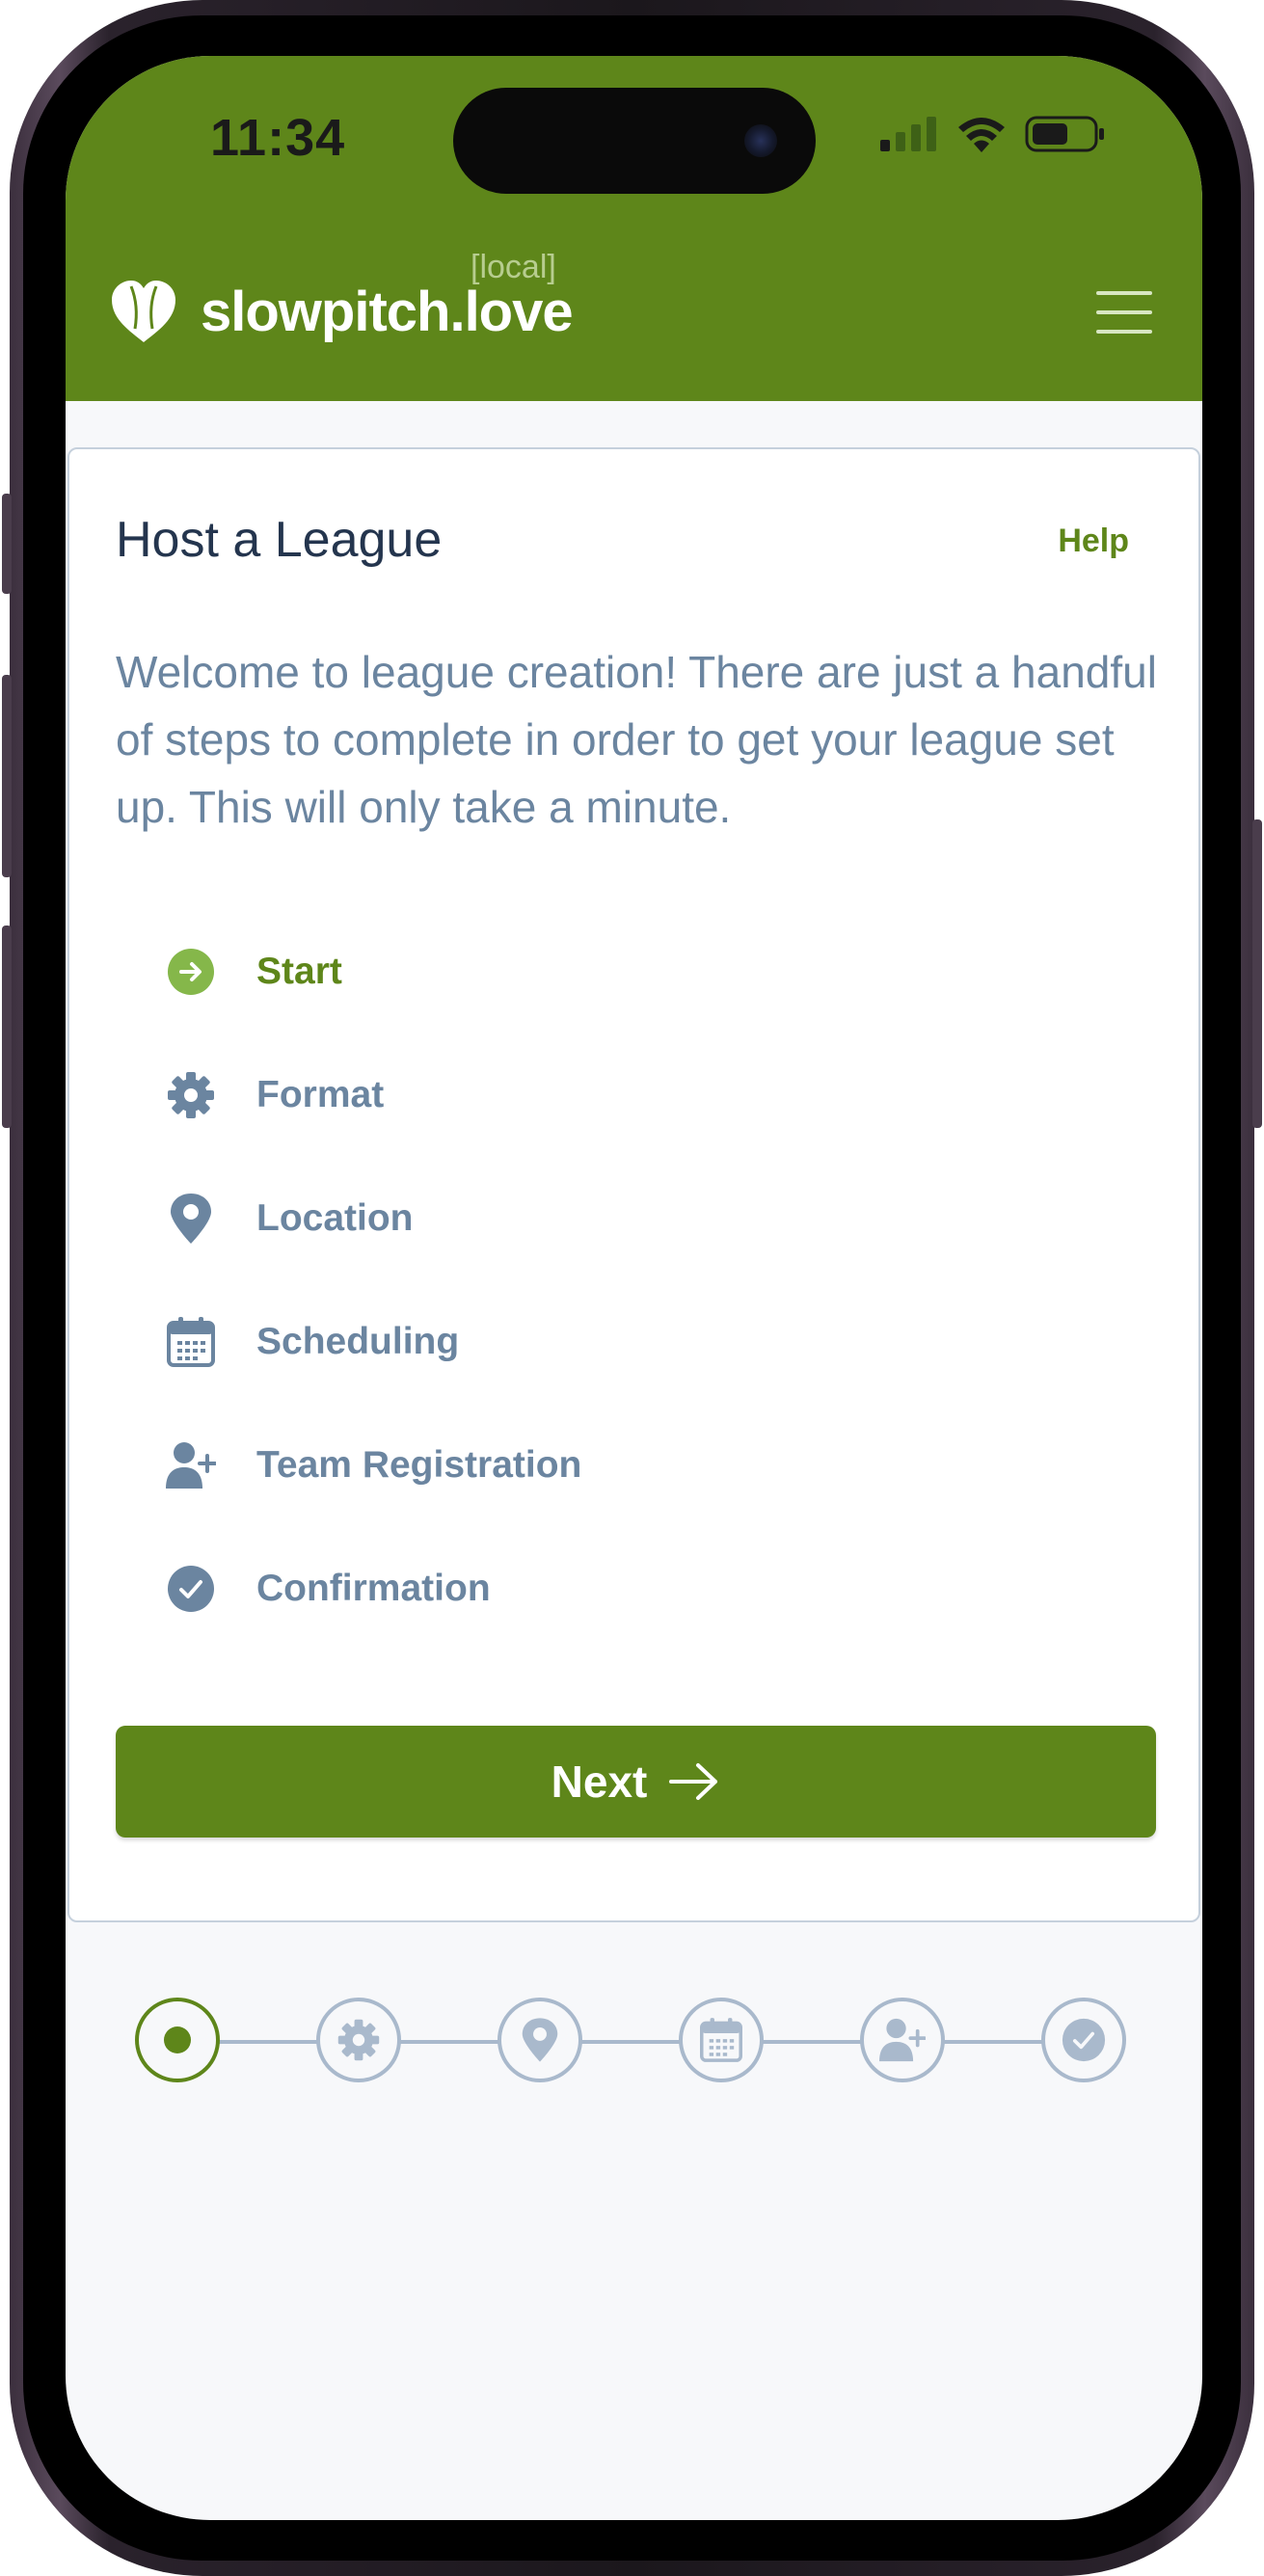 The width and height of the screenshot is (1264, 2576). I want to click on progress-step-team-registration, so click(903, 2040).